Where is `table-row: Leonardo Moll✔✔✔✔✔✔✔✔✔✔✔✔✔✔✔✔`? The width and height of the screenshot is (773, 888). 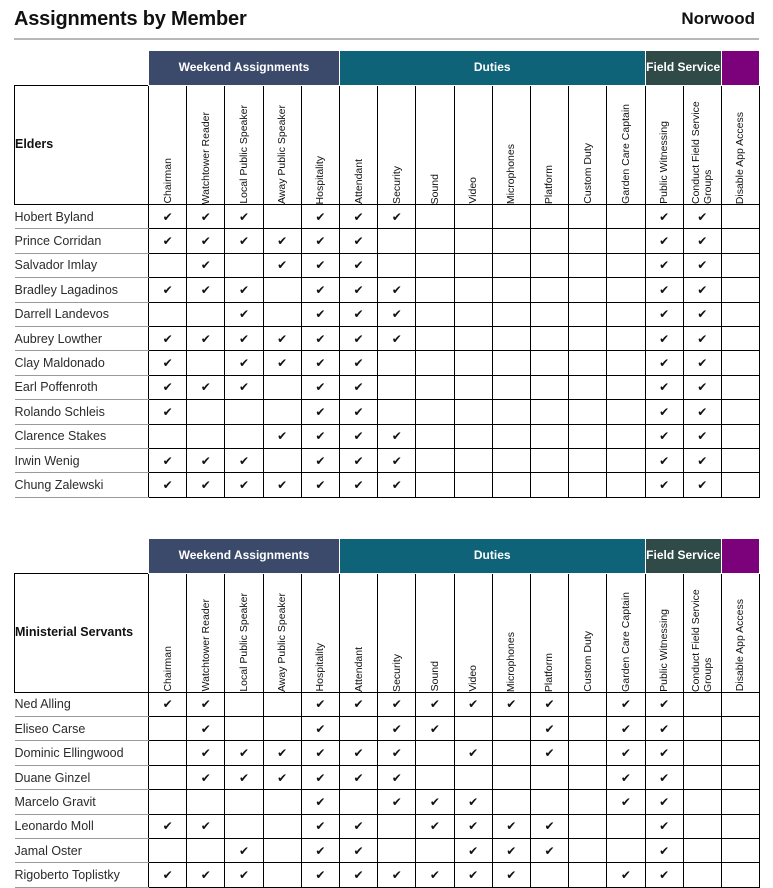 table-row: Leonardo Moll✔✔✔✔✔✔✔✔✔✔✔✔✔✔✔✔ is located at coordinates (387, 826).